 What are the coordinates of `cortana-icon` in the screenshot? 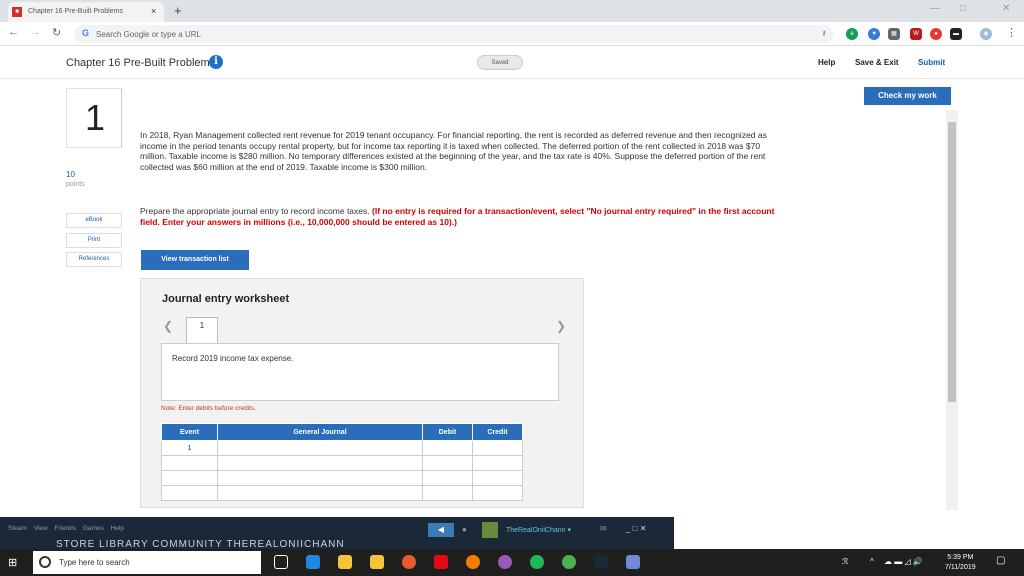 It's located at (45, 562).